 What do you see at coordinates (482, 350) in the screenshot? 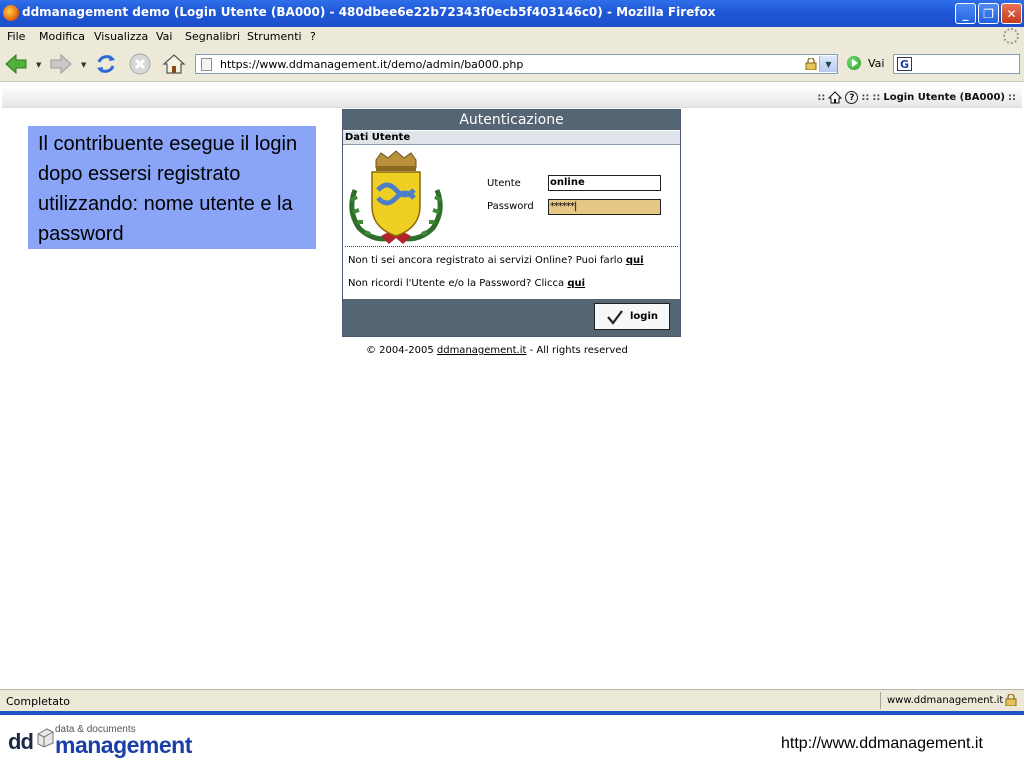
I see `copyright-link: ddmanagement.it` at bounding box center [482, 350].